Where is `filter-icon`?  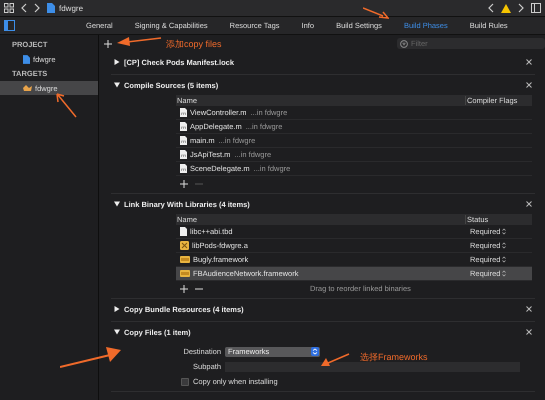
filter-icon is located at coordinates (404, 44).